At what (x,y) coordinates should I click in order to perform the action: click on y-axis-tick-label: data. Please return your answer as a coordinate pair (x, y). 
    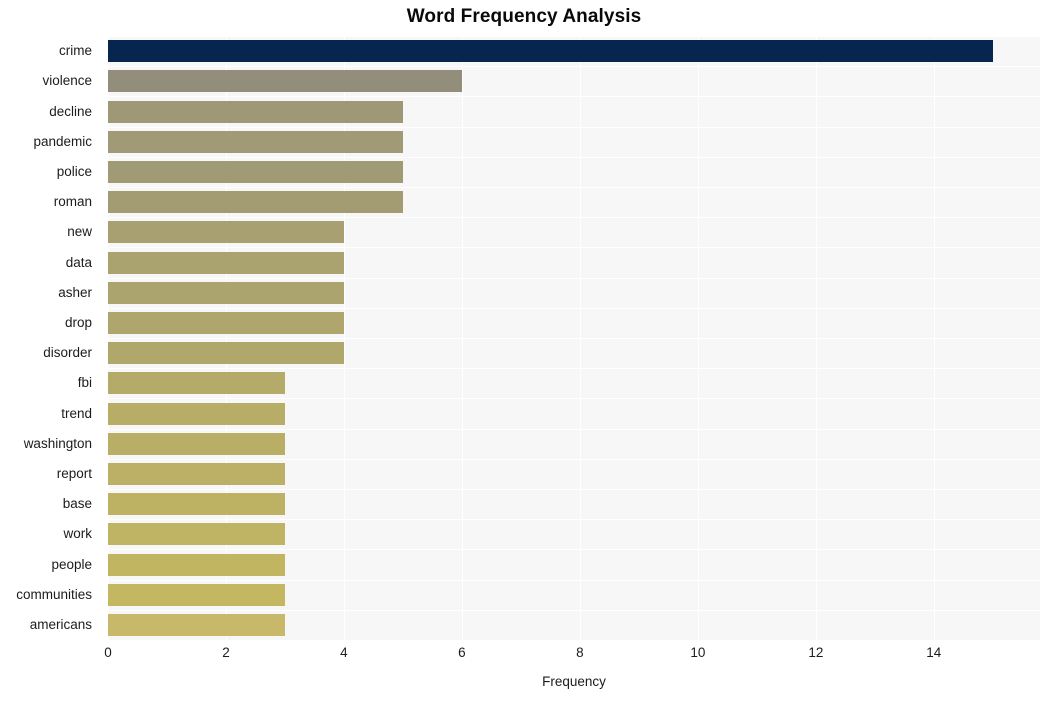
    Looking at the image, I should click on (78, 262).